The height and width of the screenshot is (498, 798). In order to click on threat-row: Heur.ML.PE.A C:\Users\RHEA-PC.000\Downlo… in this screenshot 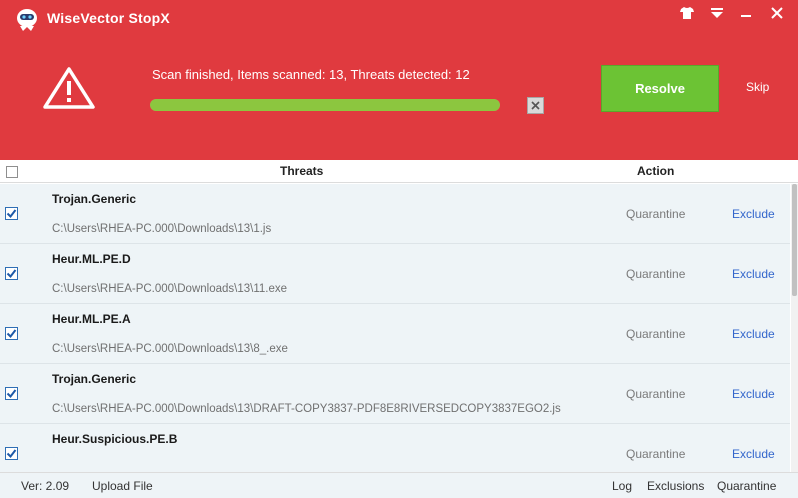, I will do `click(395, 334)`.